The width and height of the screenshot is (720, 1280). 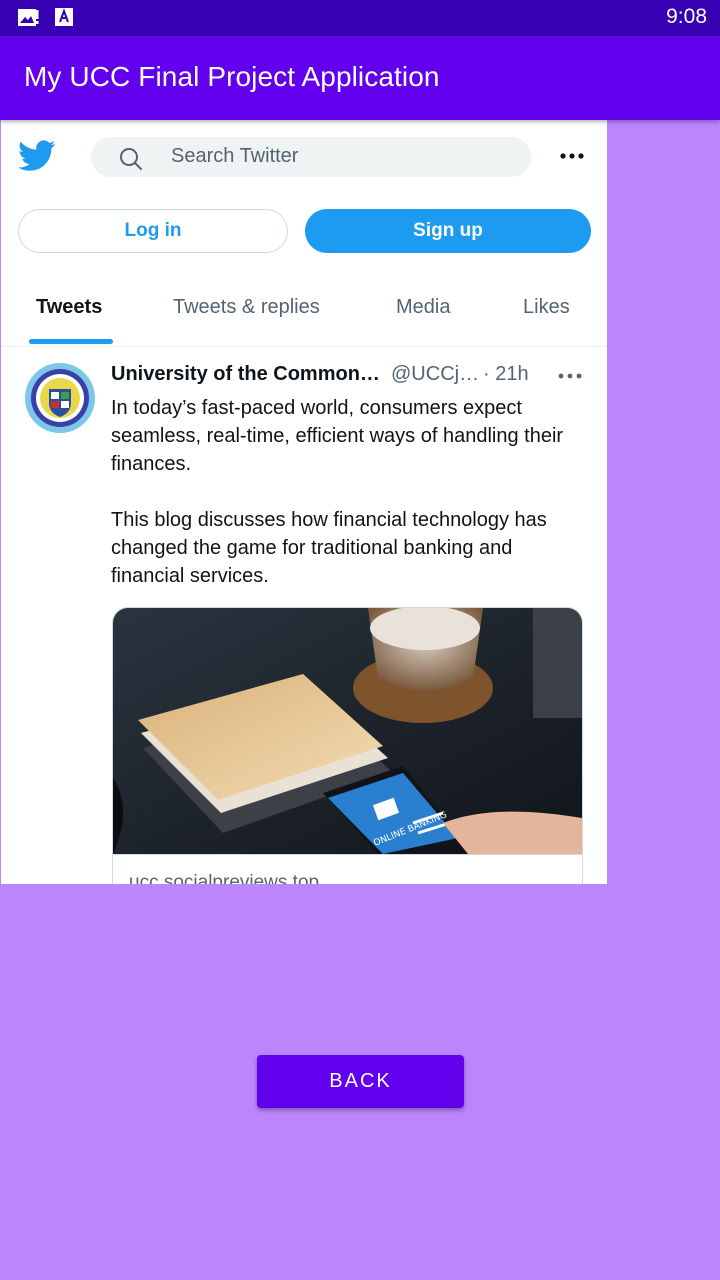 I want to click on tweet-more-icon, so click(x=570, y=376).